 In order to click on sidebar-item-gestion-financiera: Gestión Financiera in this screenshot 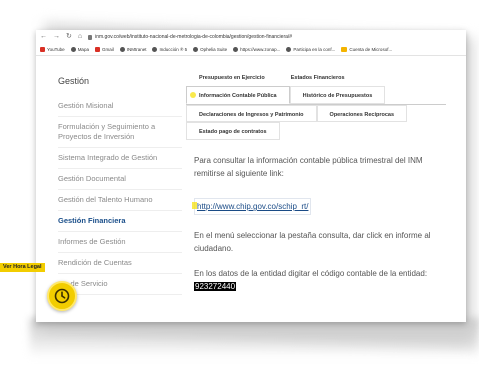, I will do `click(120, 221)`.